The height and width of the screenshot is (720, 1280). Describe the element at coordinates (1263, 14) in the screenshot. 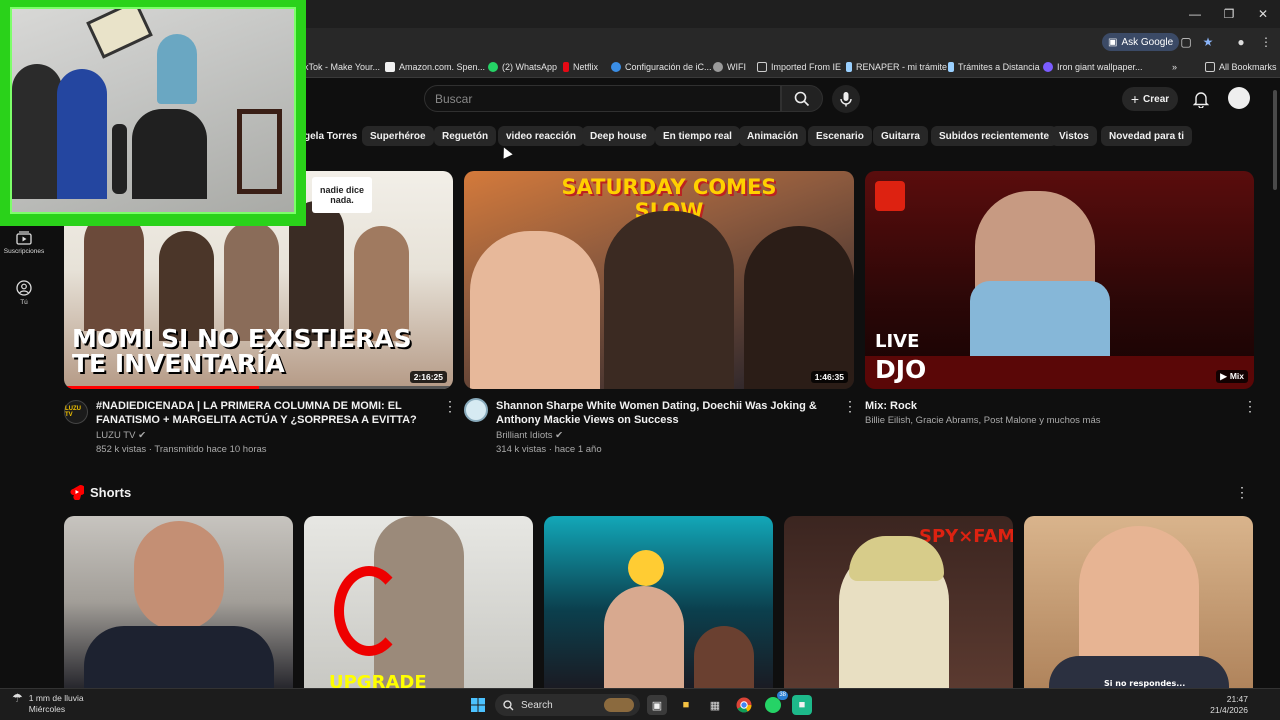

I see `close-icon: ✕` at that location.